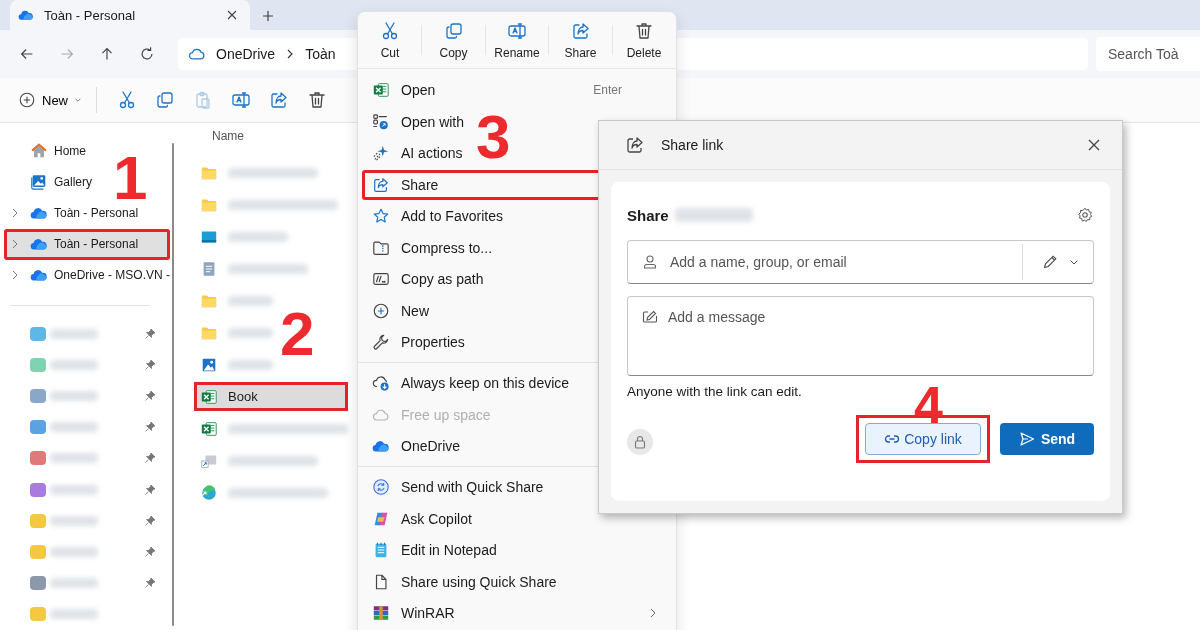 Image resolution: width=1200 pixels, height=630 pixels. Describe the element at coordinates (264, 138) in the screenshot. I see `column-header: Name` at that location.